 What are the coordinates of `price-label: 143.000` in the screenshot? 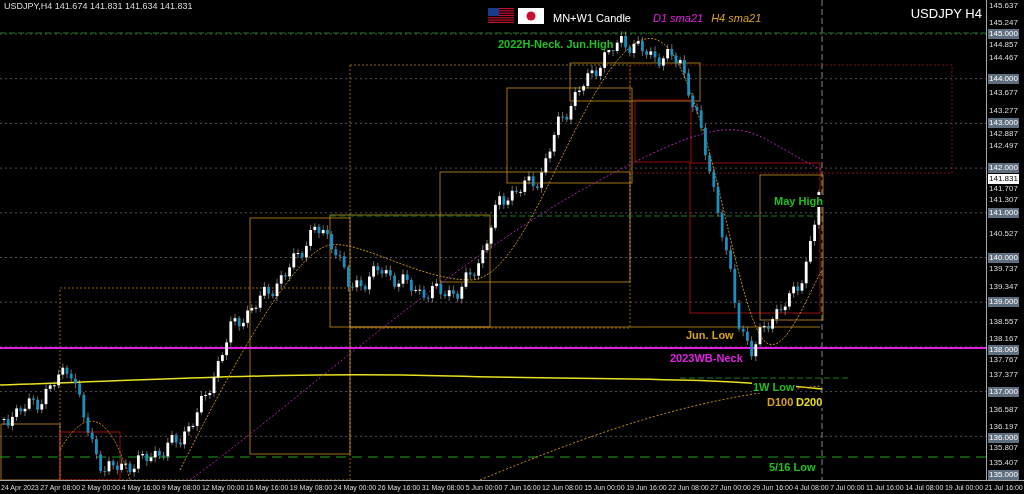 It's located at (1003, 123).